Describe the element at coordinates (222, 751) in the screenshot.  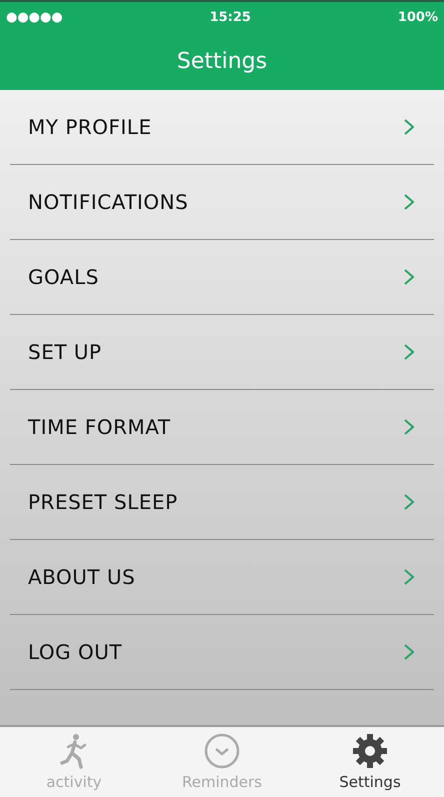
I see `clock-icon` at that location.